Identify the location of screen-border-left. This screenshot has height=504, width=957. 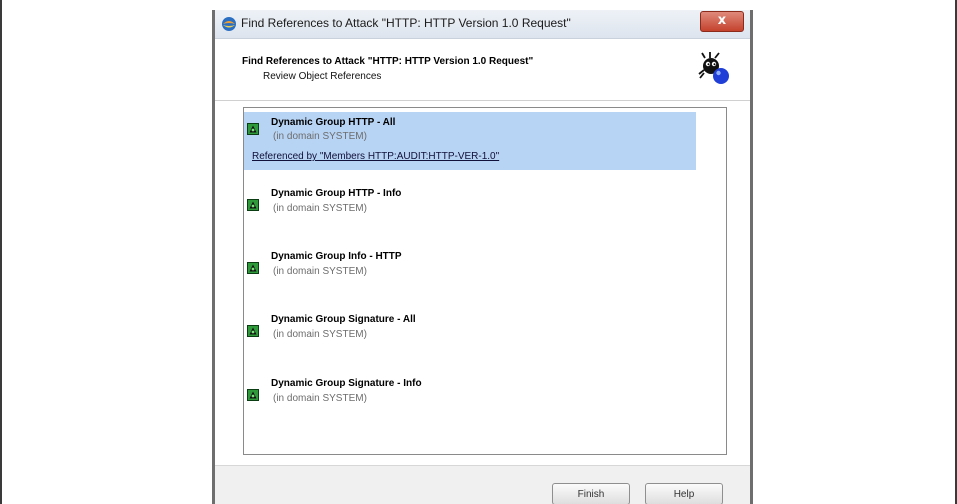
(1, 252).